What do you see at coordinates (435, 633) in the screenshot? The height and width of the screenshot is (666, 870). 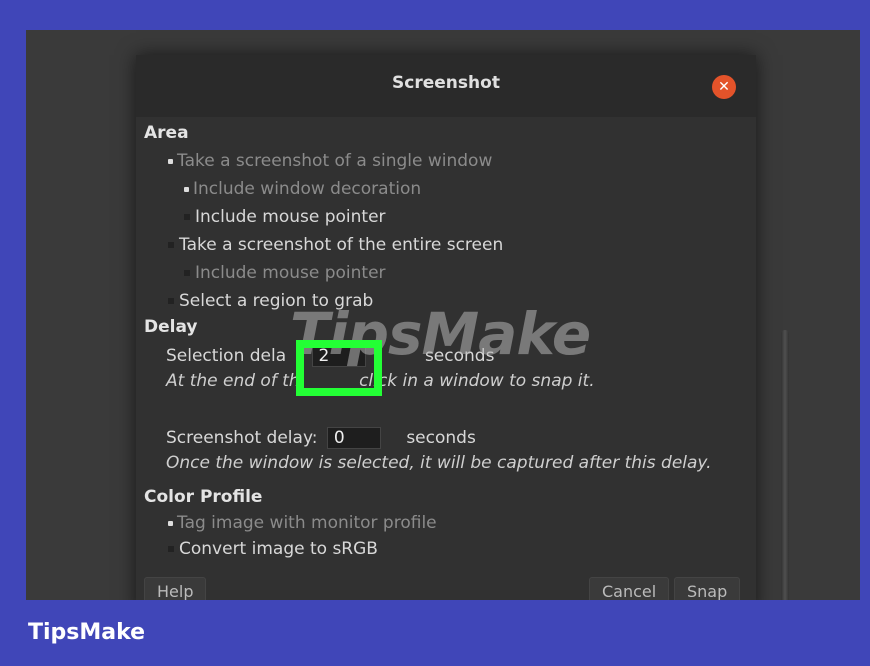 I see `brand-bar: TipsMake` at bounding box center [435, 633].